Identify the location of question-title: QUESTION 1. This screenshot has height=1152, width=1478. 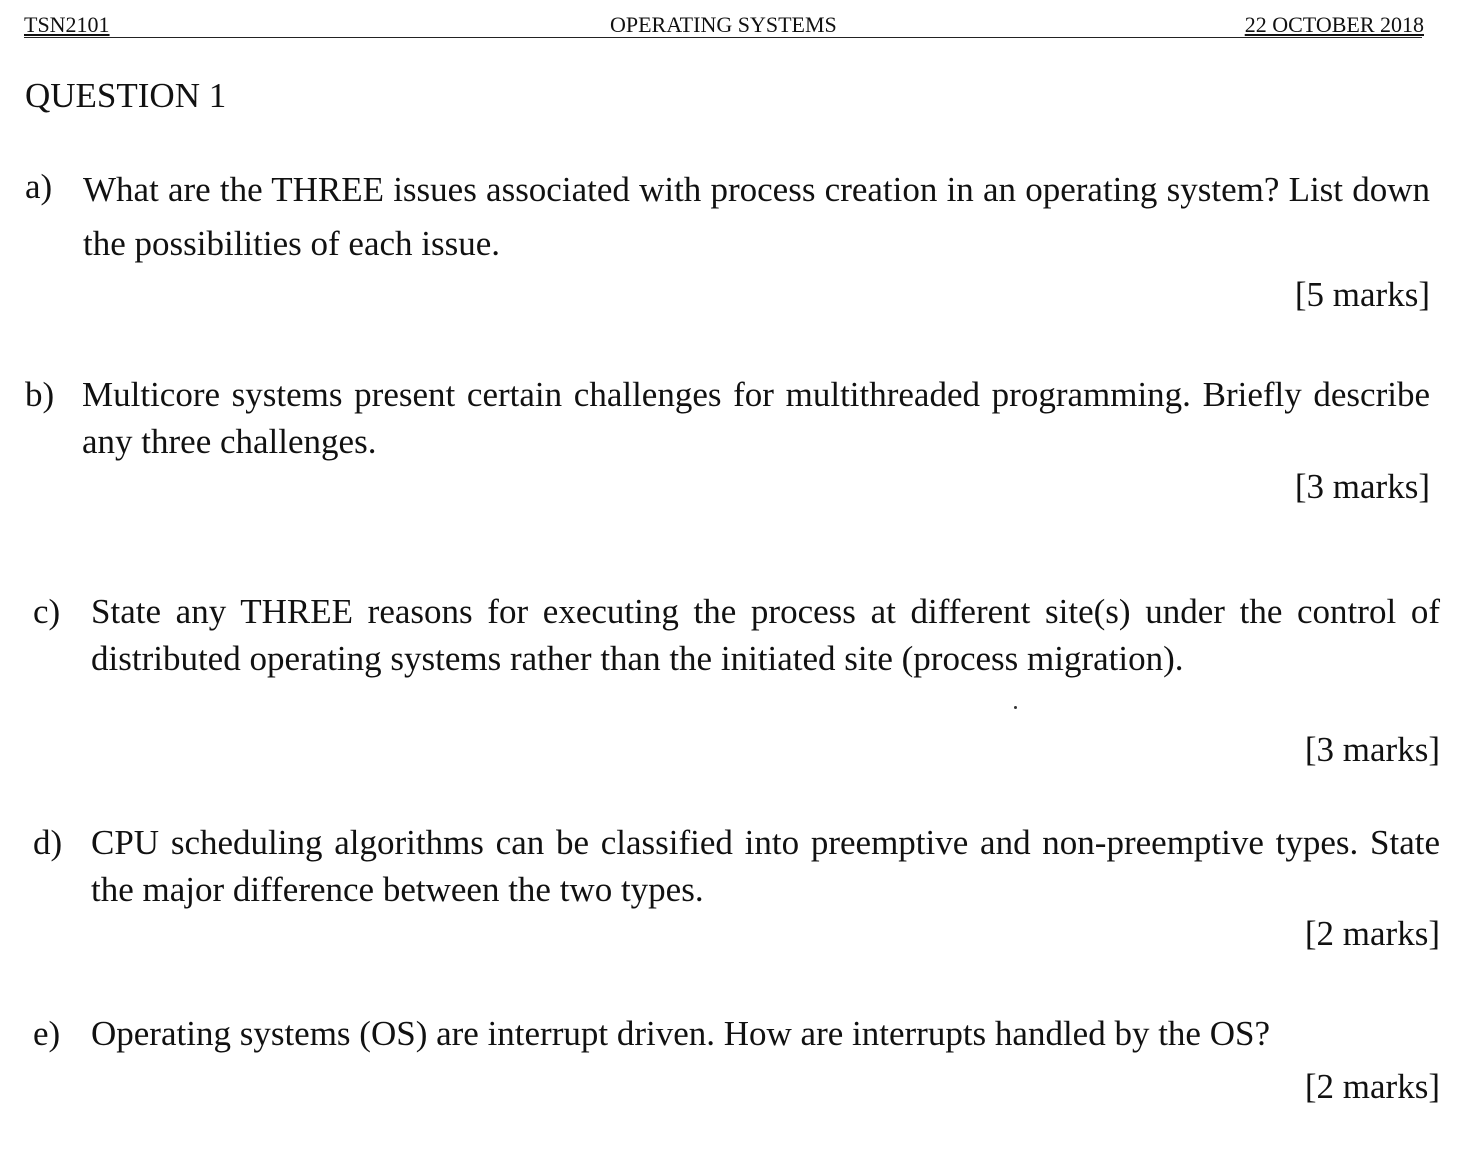
(126, 95).